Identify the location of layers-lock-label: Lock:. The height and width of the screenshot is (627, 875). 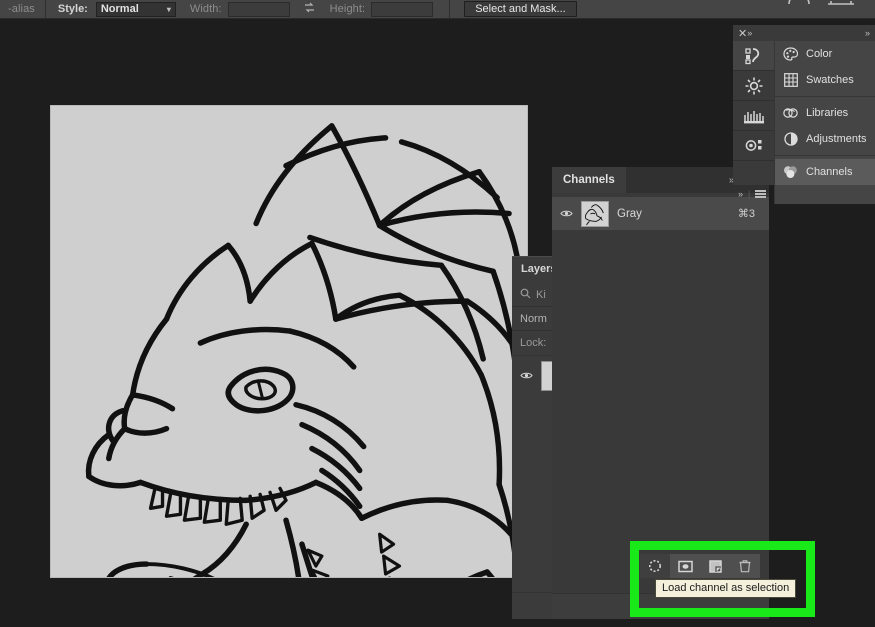
(533, 343).